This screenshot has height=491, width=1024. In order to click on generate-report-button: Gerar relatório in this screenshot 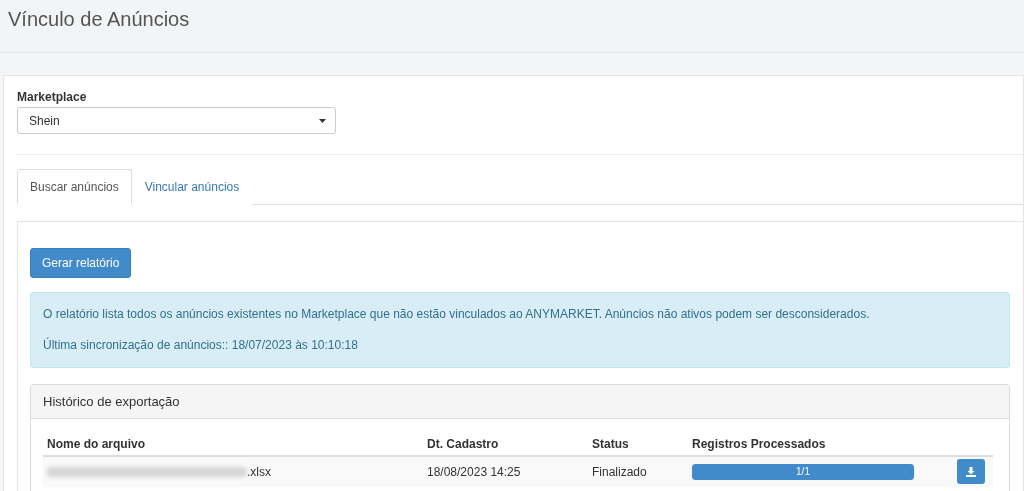, I will do `click(81, 263)`.